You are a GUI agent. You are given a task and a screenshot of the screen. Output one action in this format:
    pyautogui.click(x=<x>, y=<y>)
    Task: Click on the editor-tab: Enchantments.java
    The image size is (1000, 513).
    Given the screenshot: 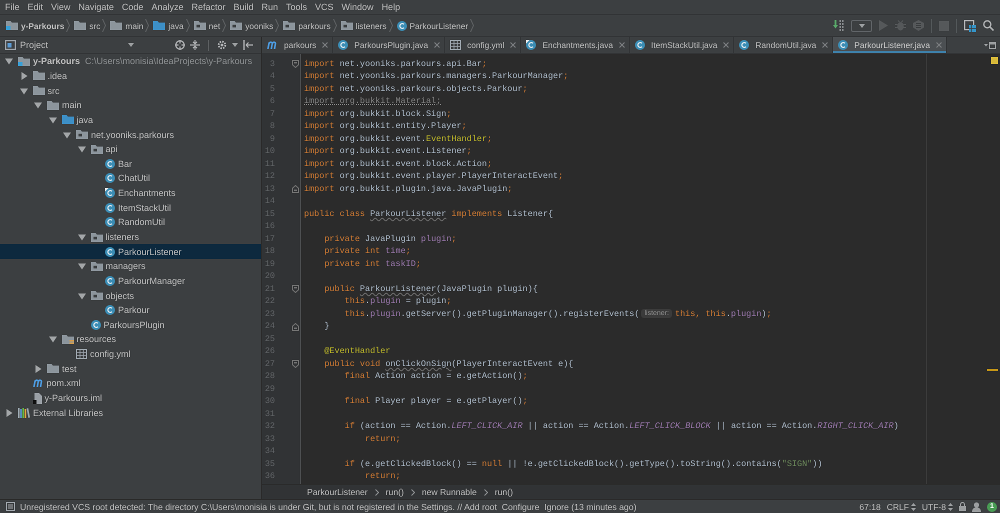 What is the action you would take?
    pyautogui.click(x=575, y=45)
    